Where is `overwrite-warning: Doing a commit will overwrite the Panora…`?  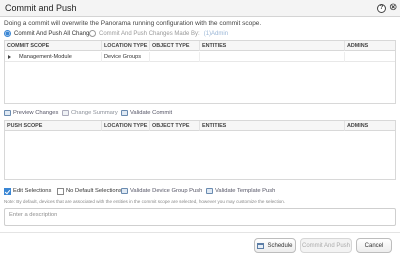 overwrite-warning: Doing a commit will overwrite the Panora… is located at coordinates (133, 23).